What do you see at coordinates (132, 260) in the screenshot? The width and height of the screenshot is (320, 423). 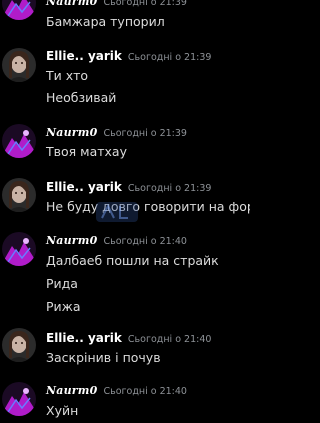 I see `message-text: Далбаеб пошли на страйк` at bounding box center [132, 260].